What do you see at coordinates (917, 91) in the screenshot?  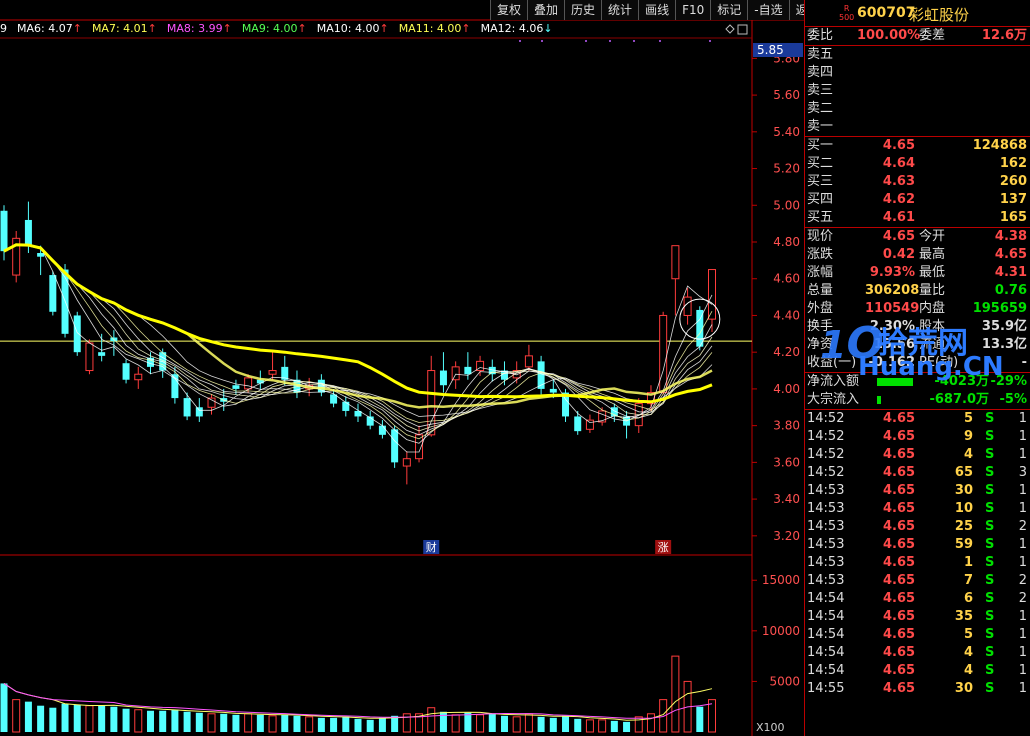 I see `ask-row: 卖三` at bounding box center [917, 91].